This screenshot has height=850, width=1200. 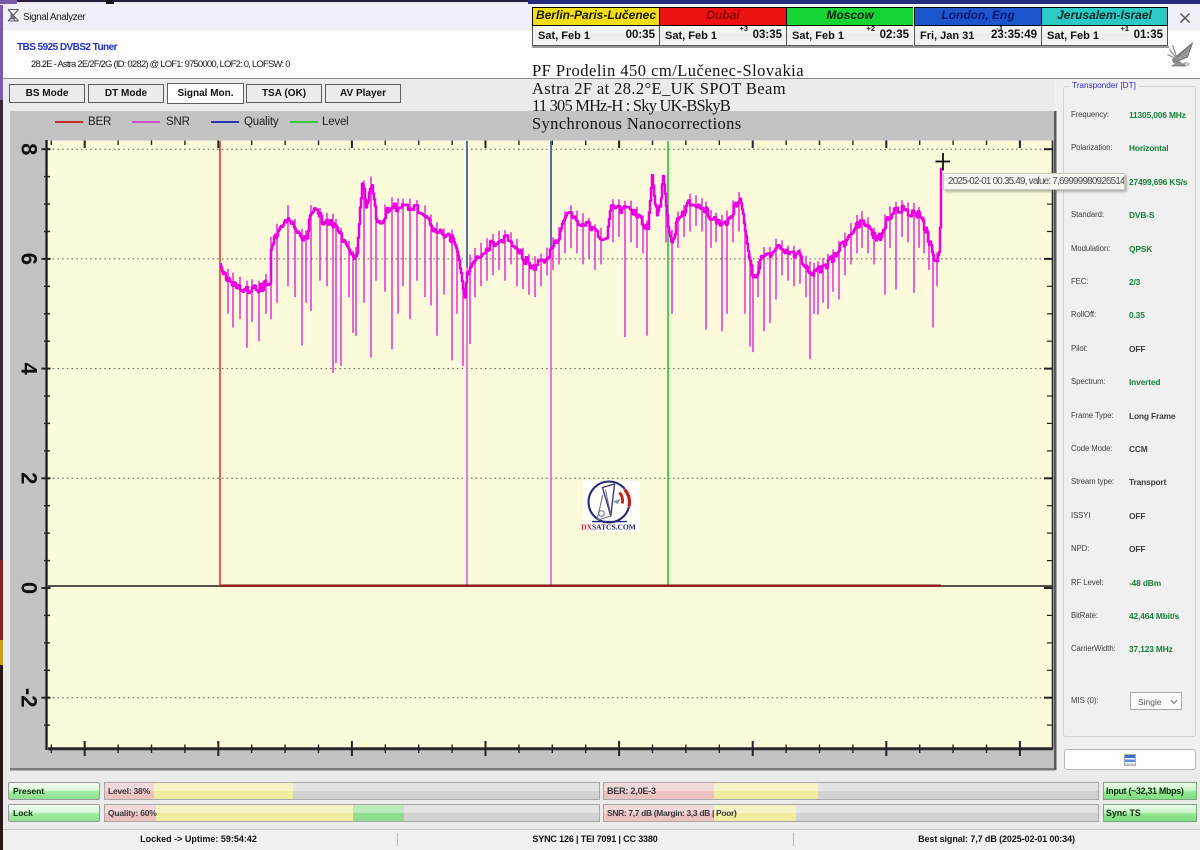 I want to click on svg-text: dBc, so click(x=1187, y=64).